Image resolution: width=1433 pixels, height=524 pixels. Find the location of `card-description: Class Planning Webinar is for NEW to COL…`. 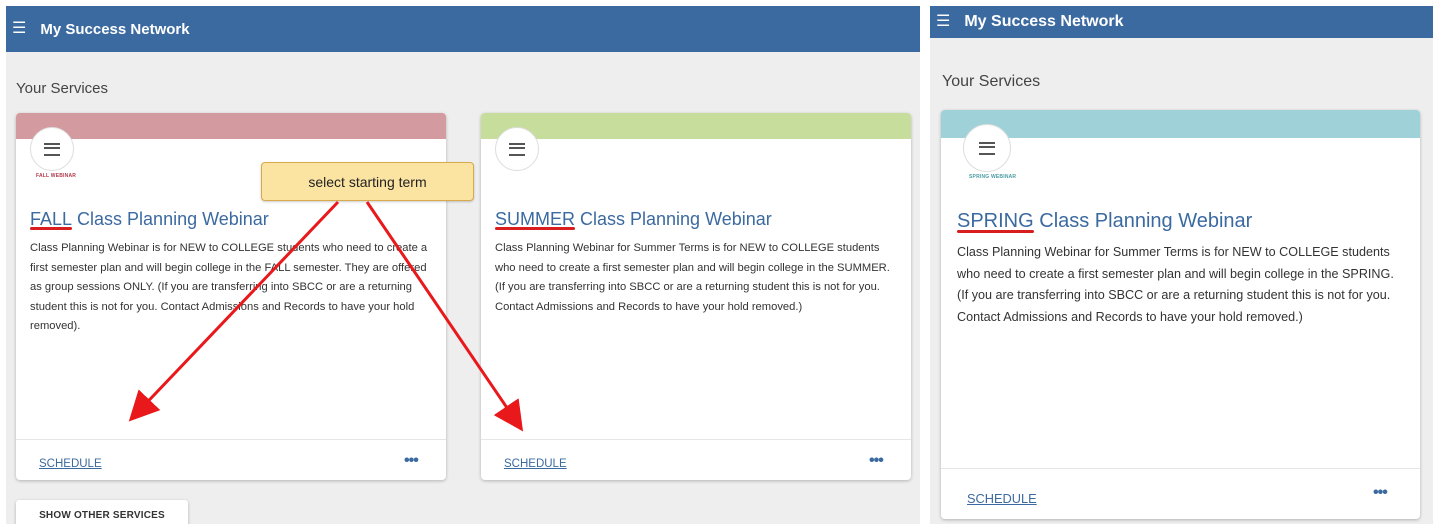

card-description: Class Planning Webinar is for NEW to COL… is located at coordinates (229, 287).